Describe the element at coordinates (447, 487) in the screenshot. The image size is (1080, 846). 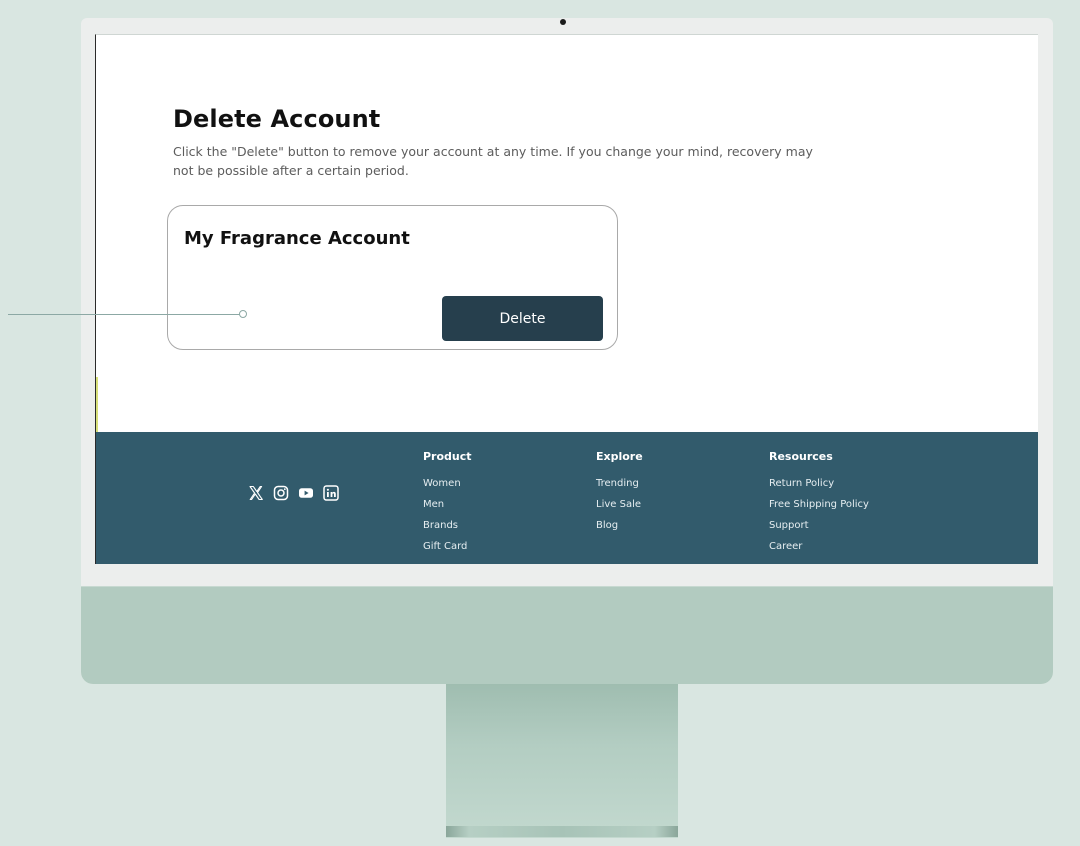
I see `footer-link-women: Women` at that location.